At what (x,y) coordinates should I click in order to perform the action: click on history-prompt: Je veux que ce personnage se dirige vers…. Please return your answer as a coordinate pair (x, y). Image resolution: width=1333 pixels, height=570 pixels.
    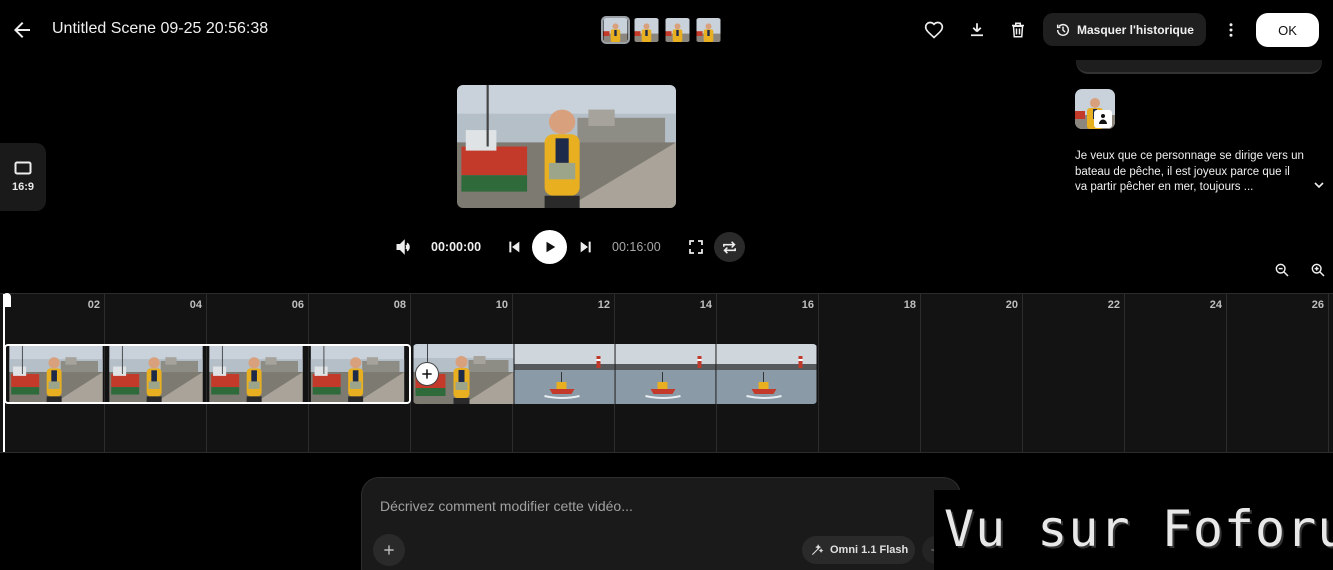
    Looking at the image, I should click on (1189, 171).